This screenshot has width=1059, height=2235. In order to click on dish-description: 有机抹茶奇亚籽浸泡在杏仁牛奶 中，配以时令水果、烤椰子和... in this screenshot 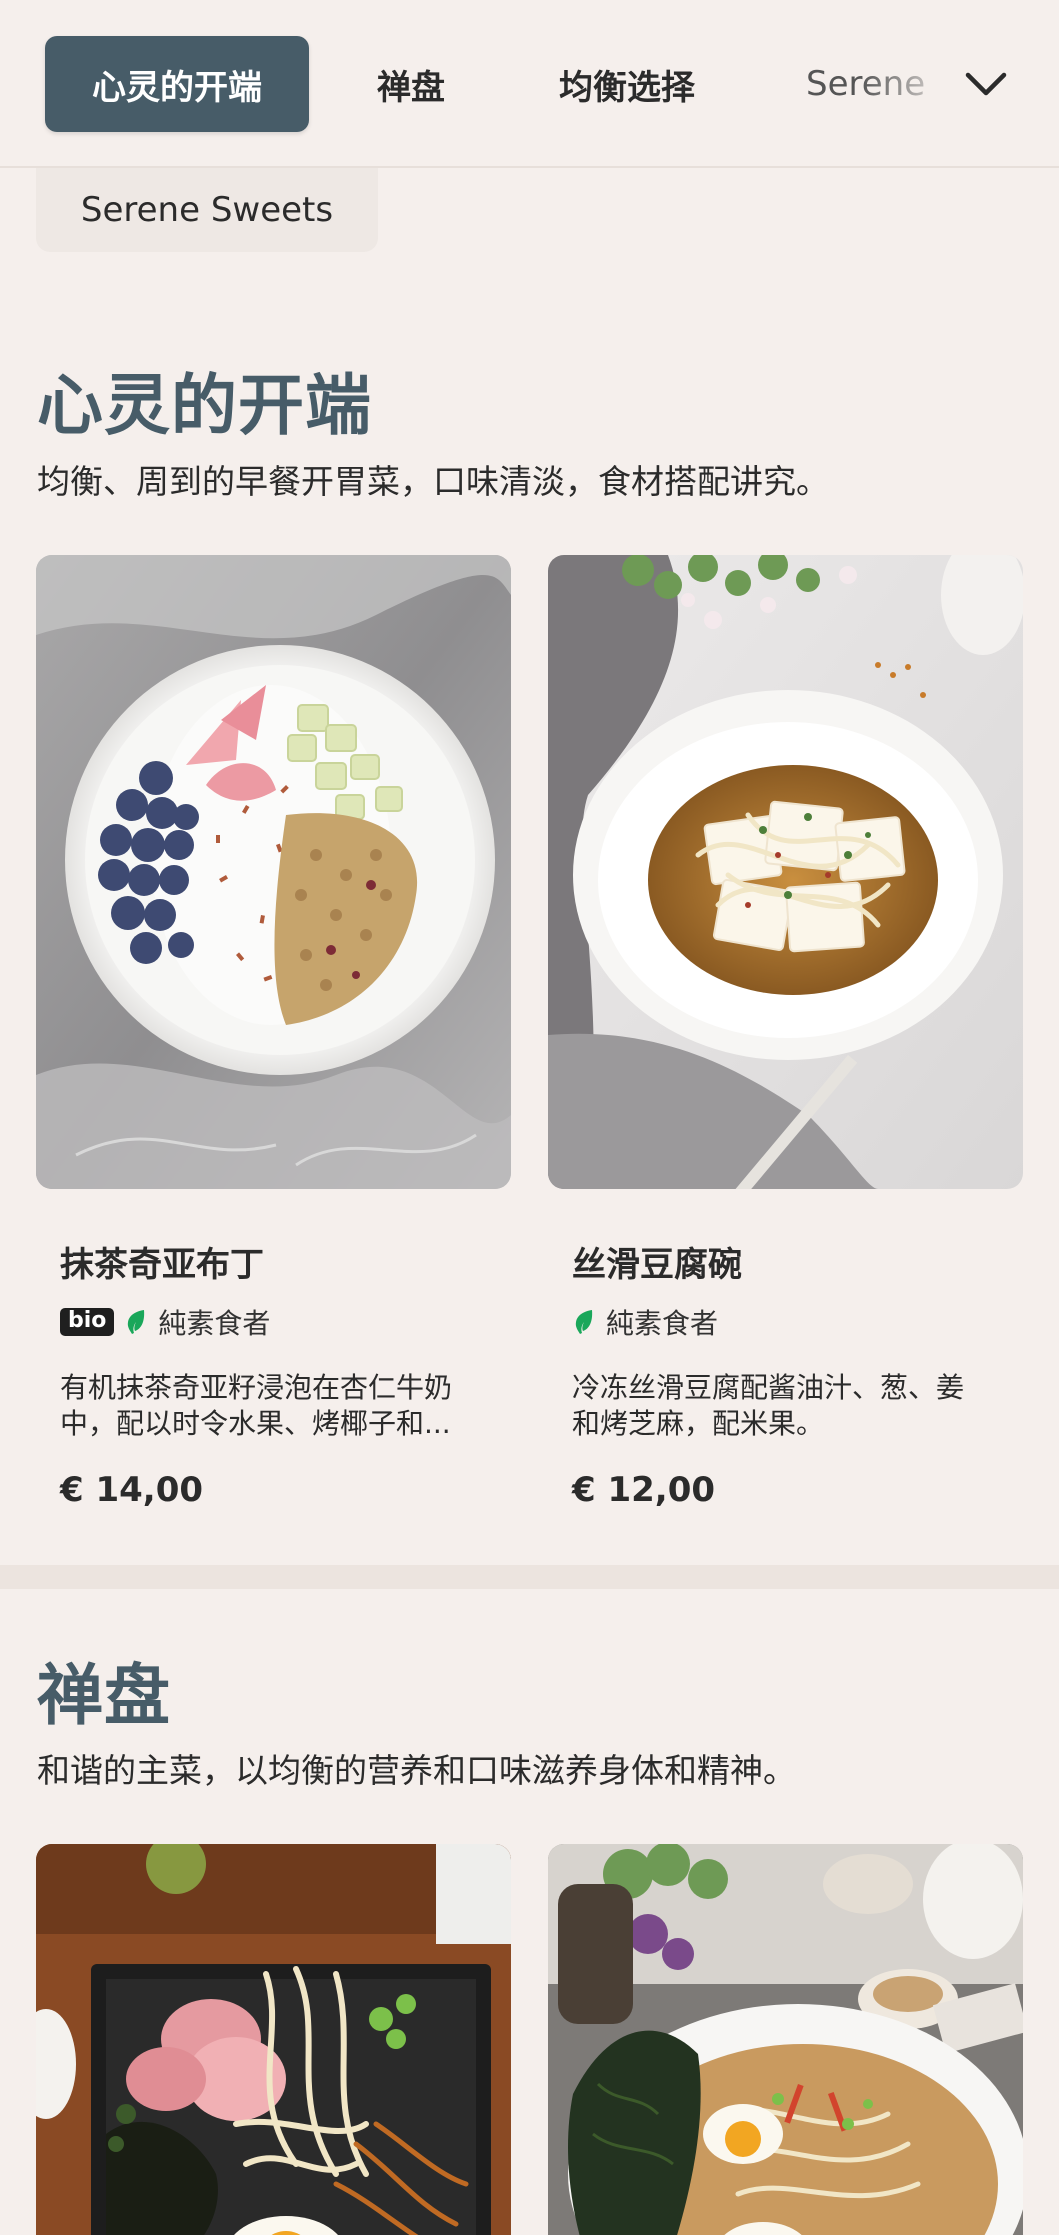, I will do `click(256, 1405)`.